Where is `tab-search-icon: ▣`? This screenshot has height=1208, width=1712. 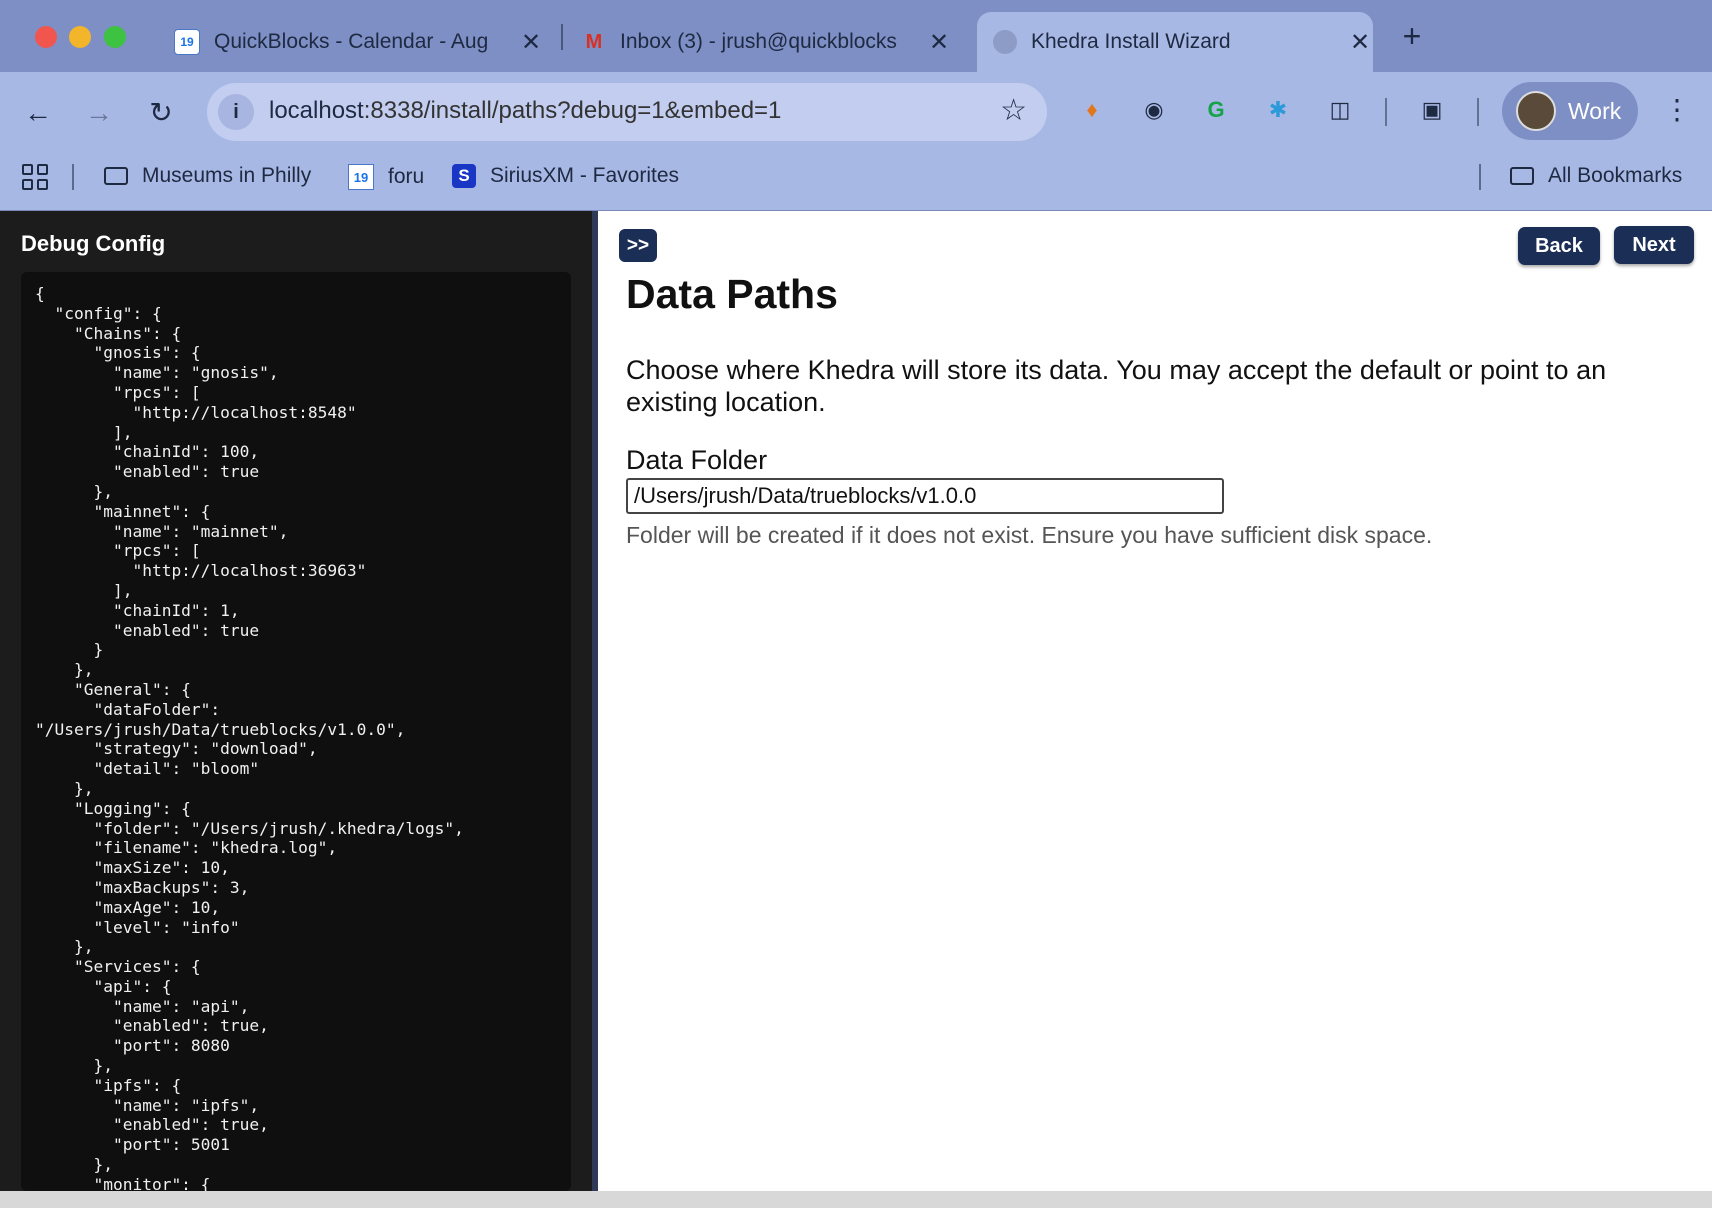
tab-search-icon: ▣ is located at coordinates (1432, 110).